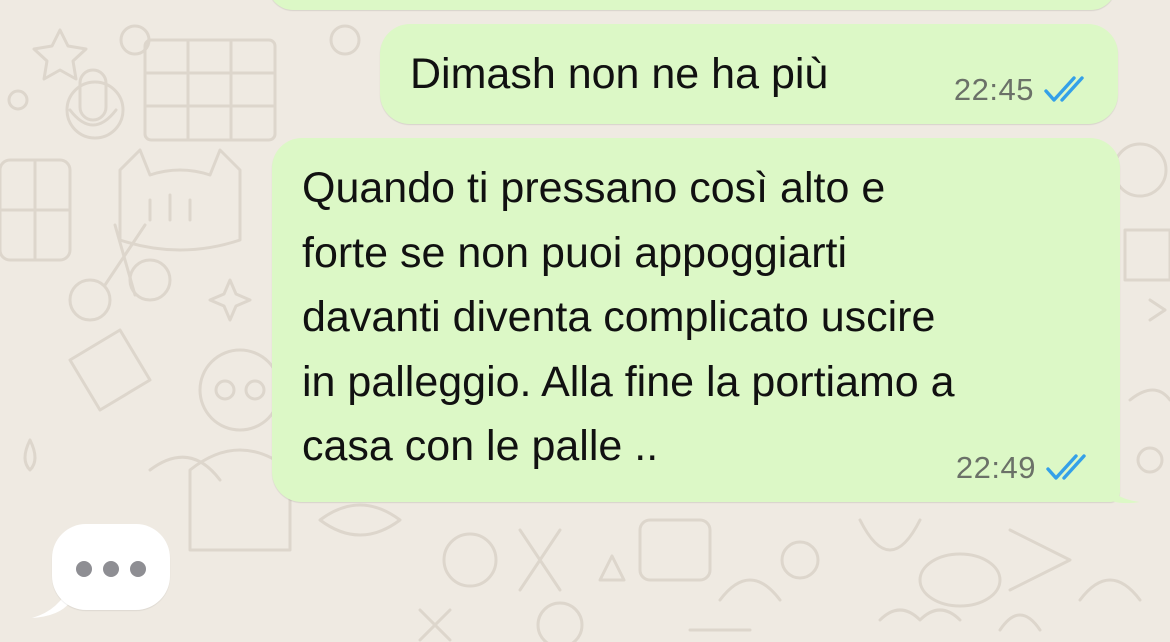  Describe the element at coordinates (995, 467) in the screenshot. I see `message-time: 22:49` at that location.